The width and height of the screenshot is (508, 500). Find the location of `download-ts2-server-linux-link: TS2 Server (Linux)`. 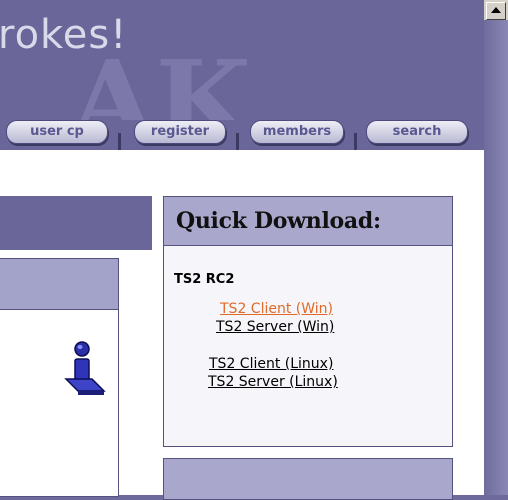

download-ts2-server-linux-link: TS2 Server (Linux) is located at coordinates (273, 382).